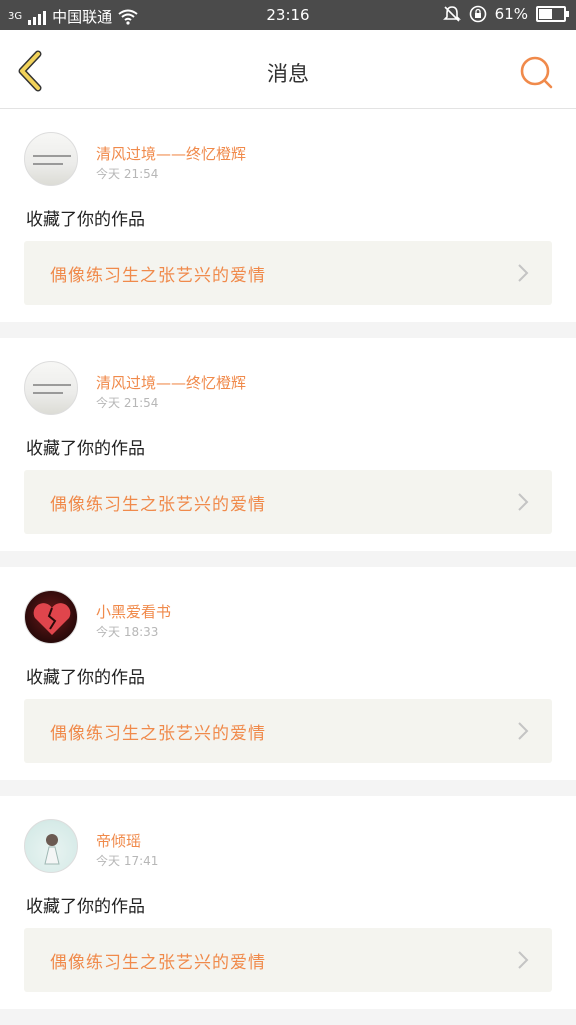  What do you see at coordinates (133, 611) in the screenshot?
I see `username: 小黑爱看书` at bounding box center [133, 611].